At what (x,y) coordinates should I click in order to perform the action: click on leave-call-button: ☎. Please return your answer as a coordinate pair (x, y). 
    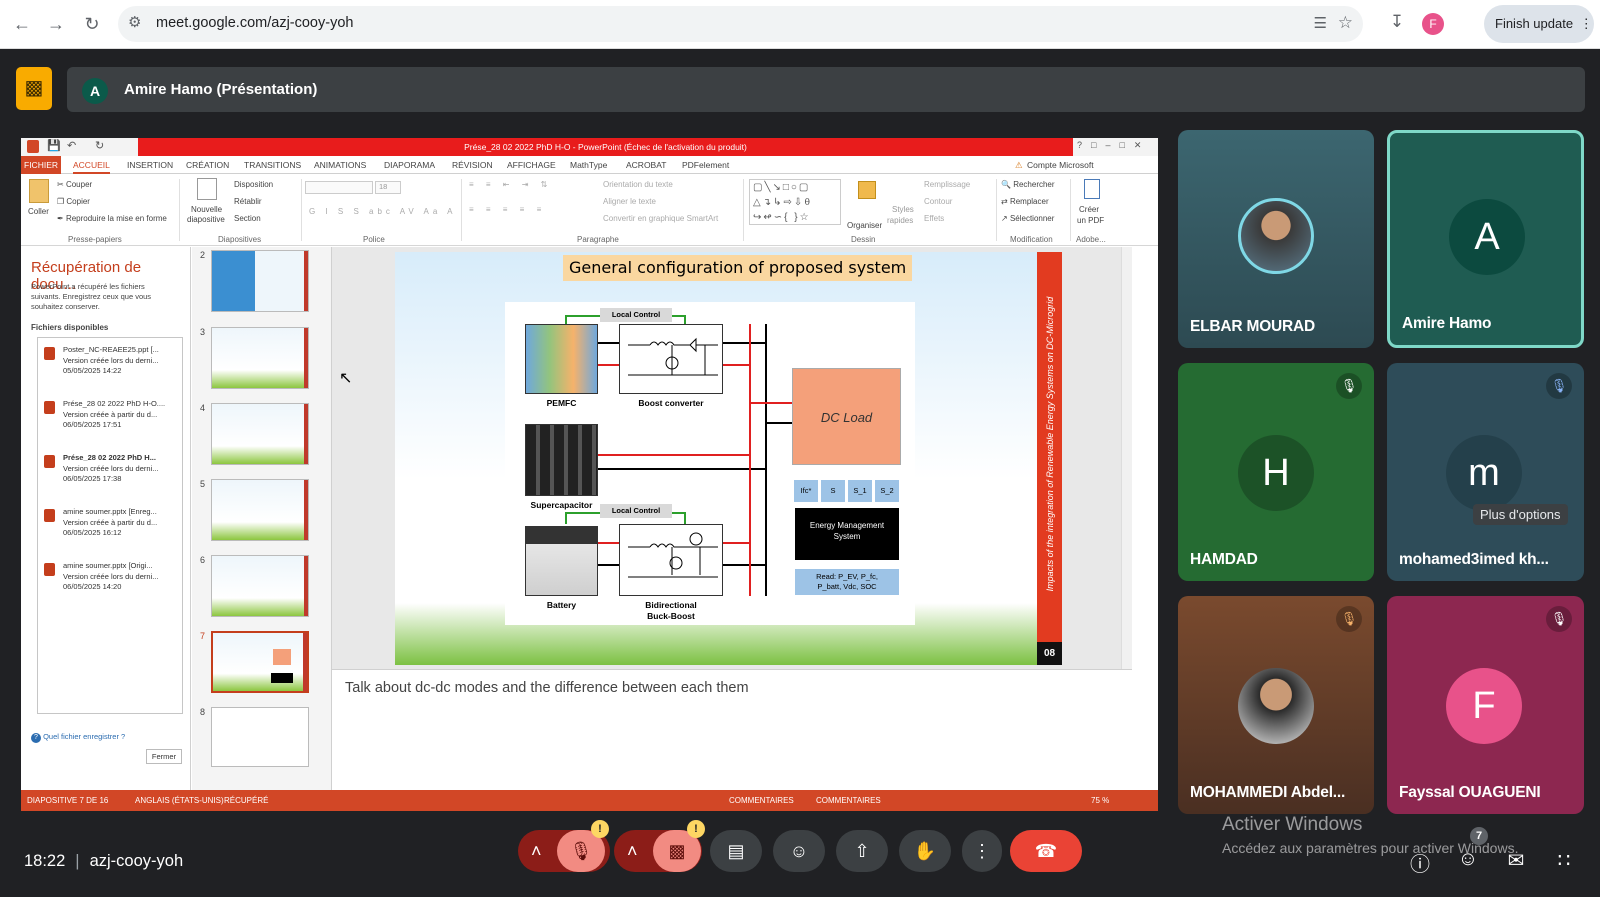
    Looking at the image, I should click on (1046, 851).